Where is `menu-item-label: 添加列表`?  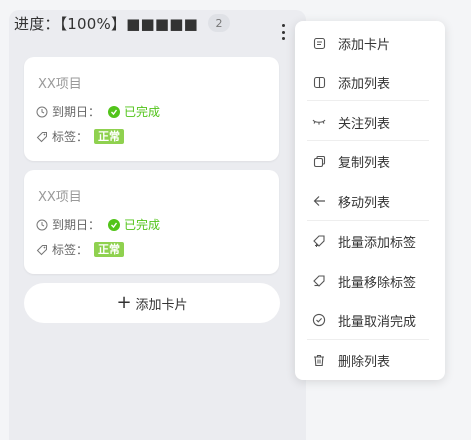 menu-item-label: 添加列表 is located at coordinates (364, 84).